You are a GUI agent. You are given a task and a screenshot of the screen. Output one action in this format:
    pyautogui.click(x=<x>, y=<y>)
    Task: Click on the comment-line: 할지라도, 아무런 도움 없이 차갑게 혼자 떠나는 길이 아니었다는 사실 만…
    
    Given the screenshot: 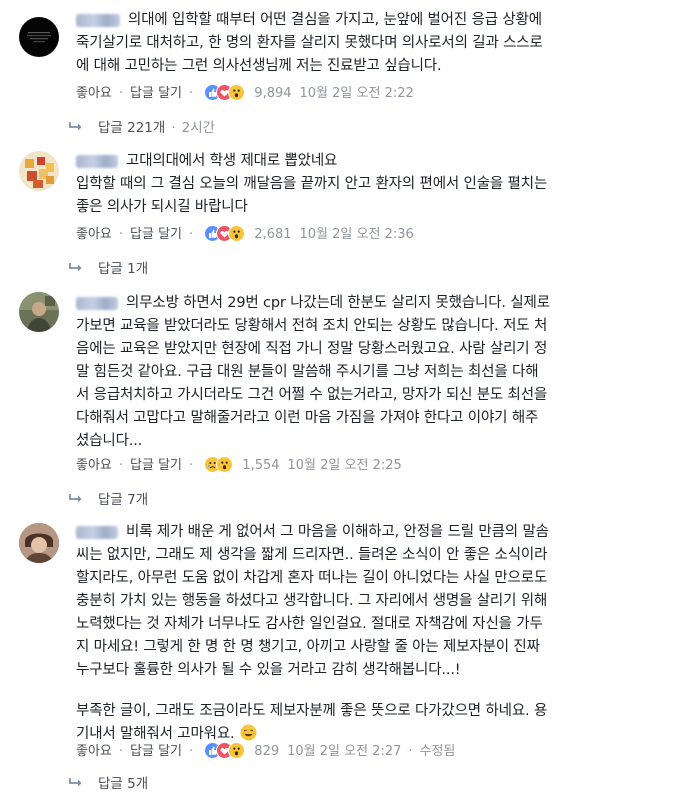 What is the action you would take?
    pyautogui.click(x=312, y=578)
    